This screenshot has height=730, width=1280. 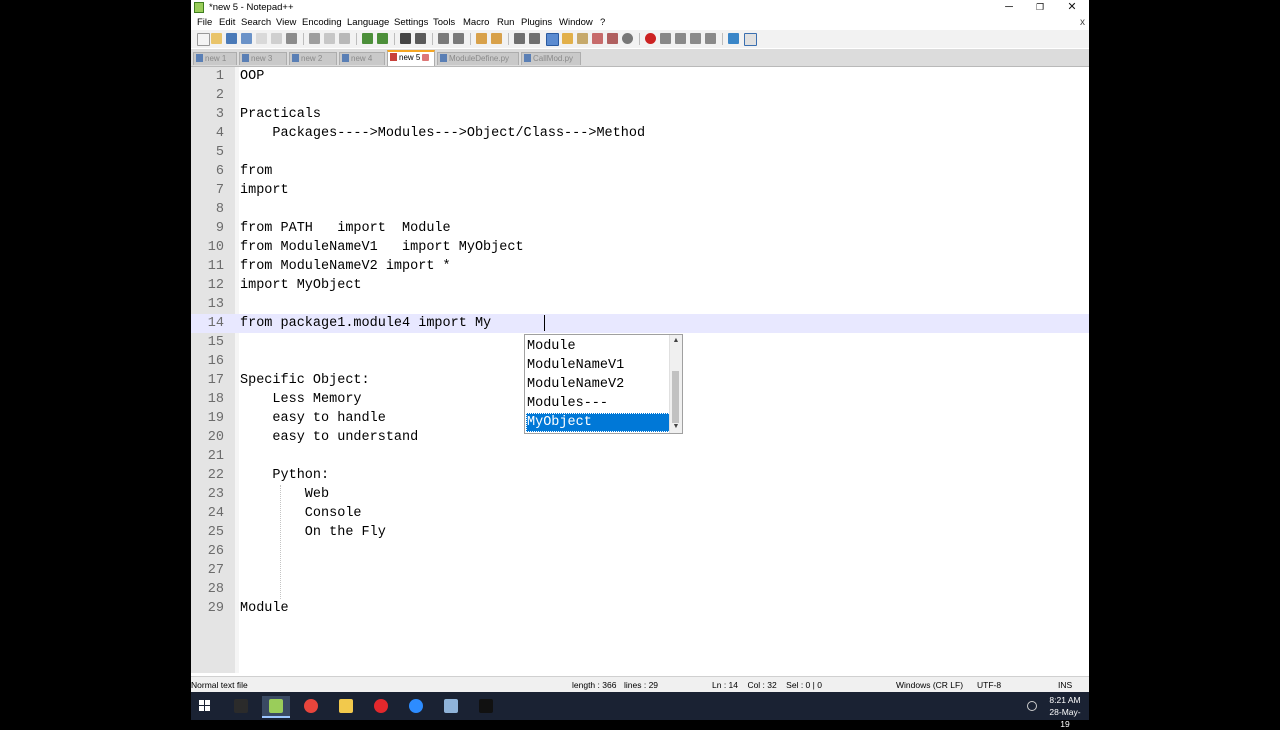 I want to click on editor-line: 9 from PATH import Module, so click(x=640, y=228).